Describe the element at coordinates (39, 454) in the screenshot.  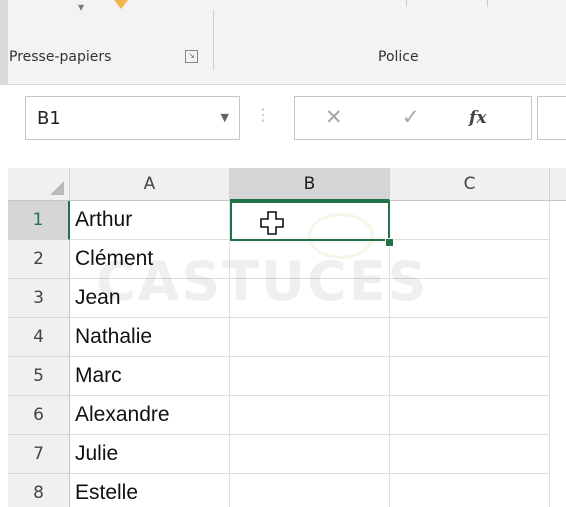
I see `row-header-7: 7` at that location.